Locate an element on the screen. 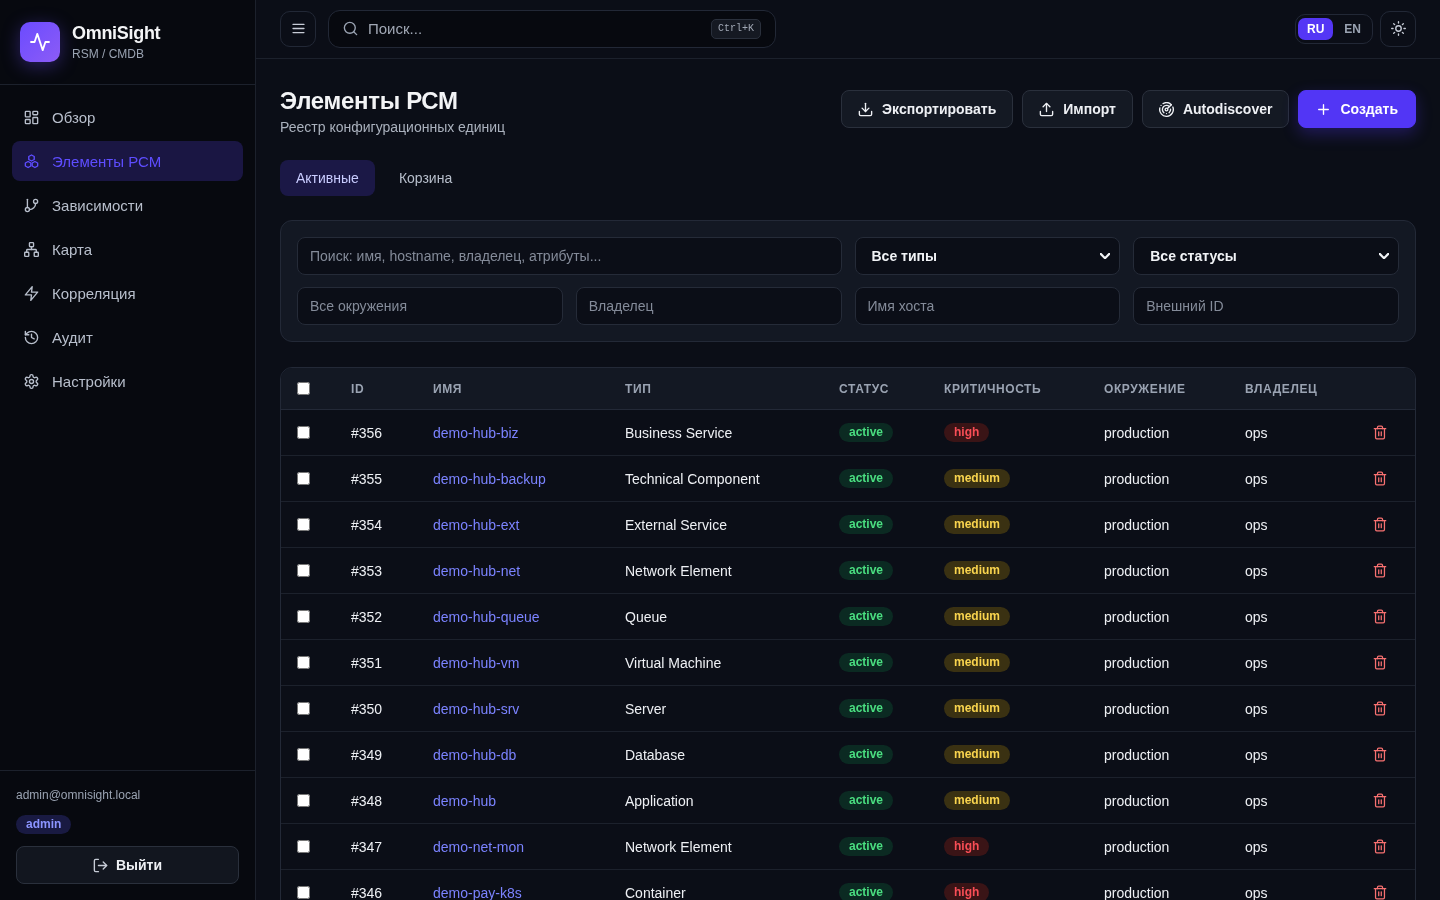 The image size is (1440, 900). owner-input: Владелец is located at coordinates (708, 306).